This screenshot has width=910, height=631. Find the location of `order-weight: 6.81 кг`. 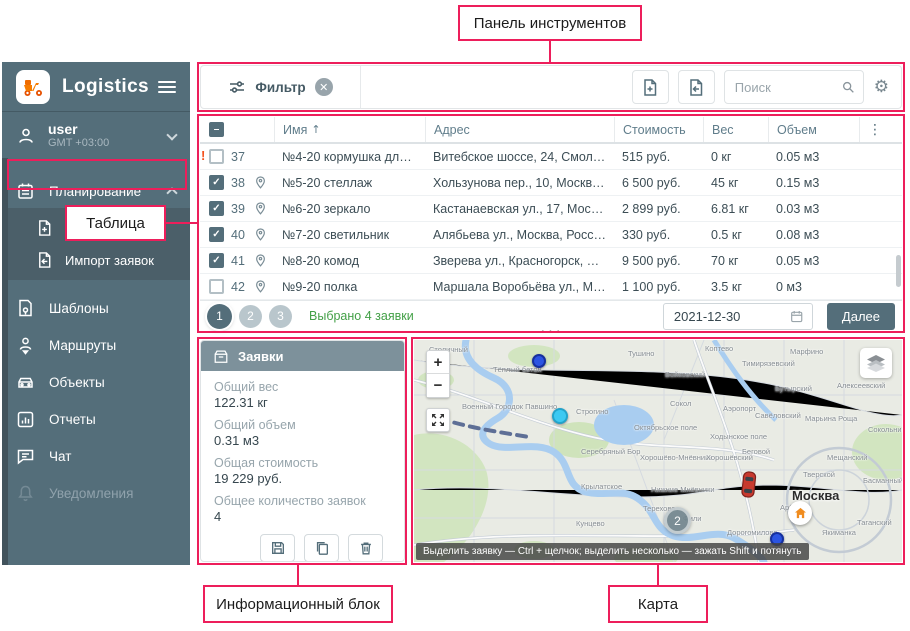

order-weight: 6.81 кг is located at coordinates (730, 208).